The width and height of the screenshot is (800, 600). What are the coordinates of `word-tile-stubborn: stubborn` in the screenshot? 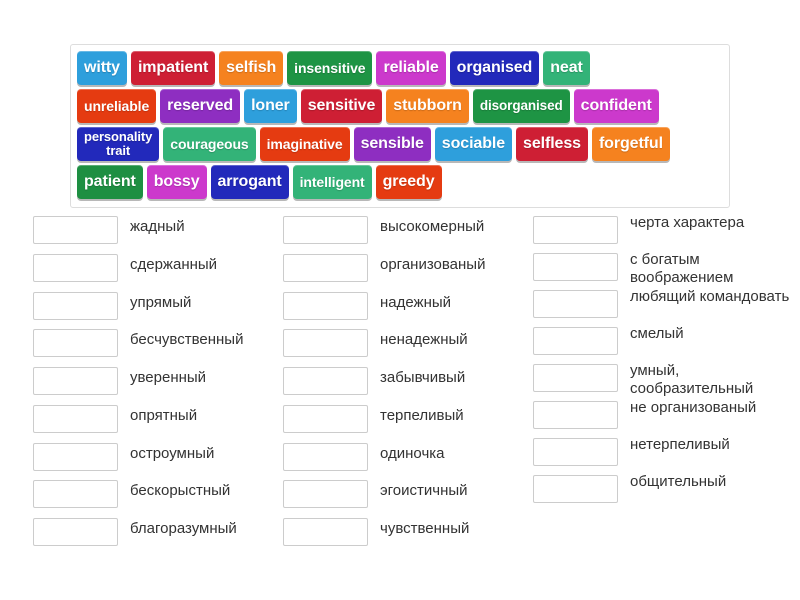 It's located at (427, 106).